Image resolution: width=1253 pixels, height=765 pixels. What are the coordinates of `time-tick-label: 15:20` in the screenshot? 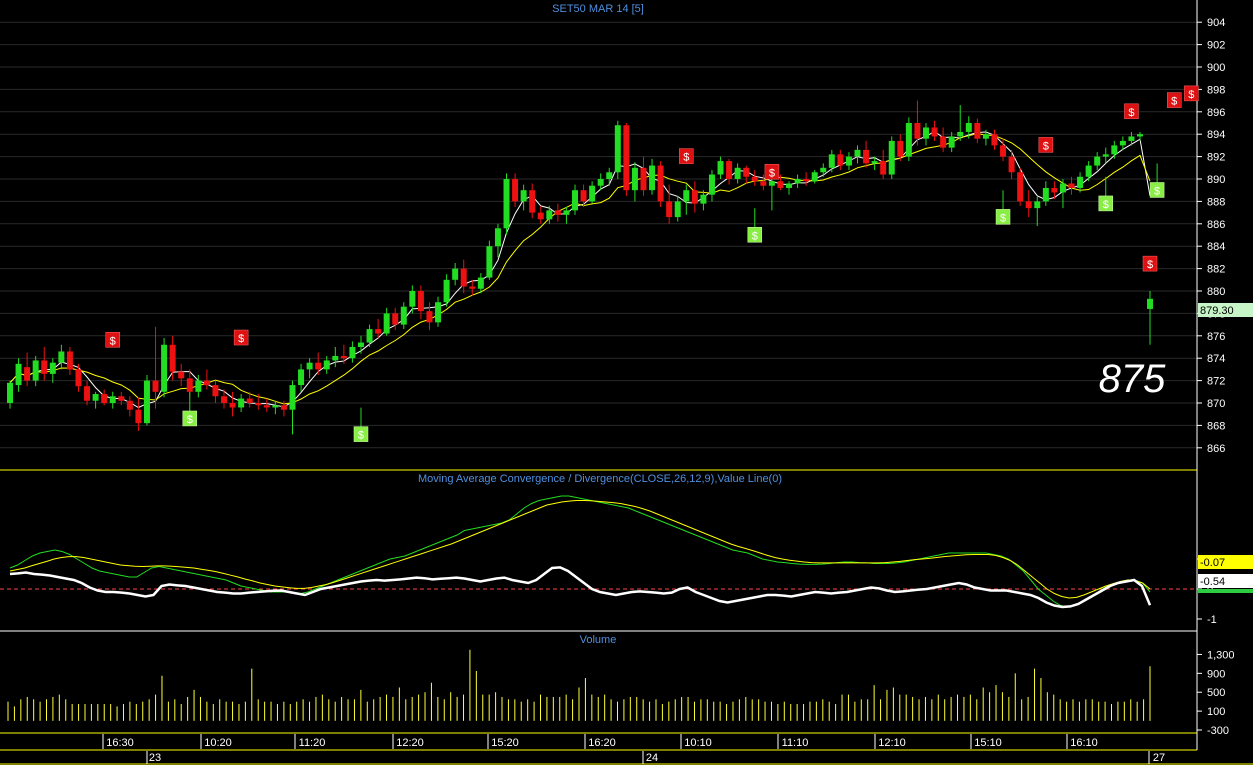 It's located at (505, 743).